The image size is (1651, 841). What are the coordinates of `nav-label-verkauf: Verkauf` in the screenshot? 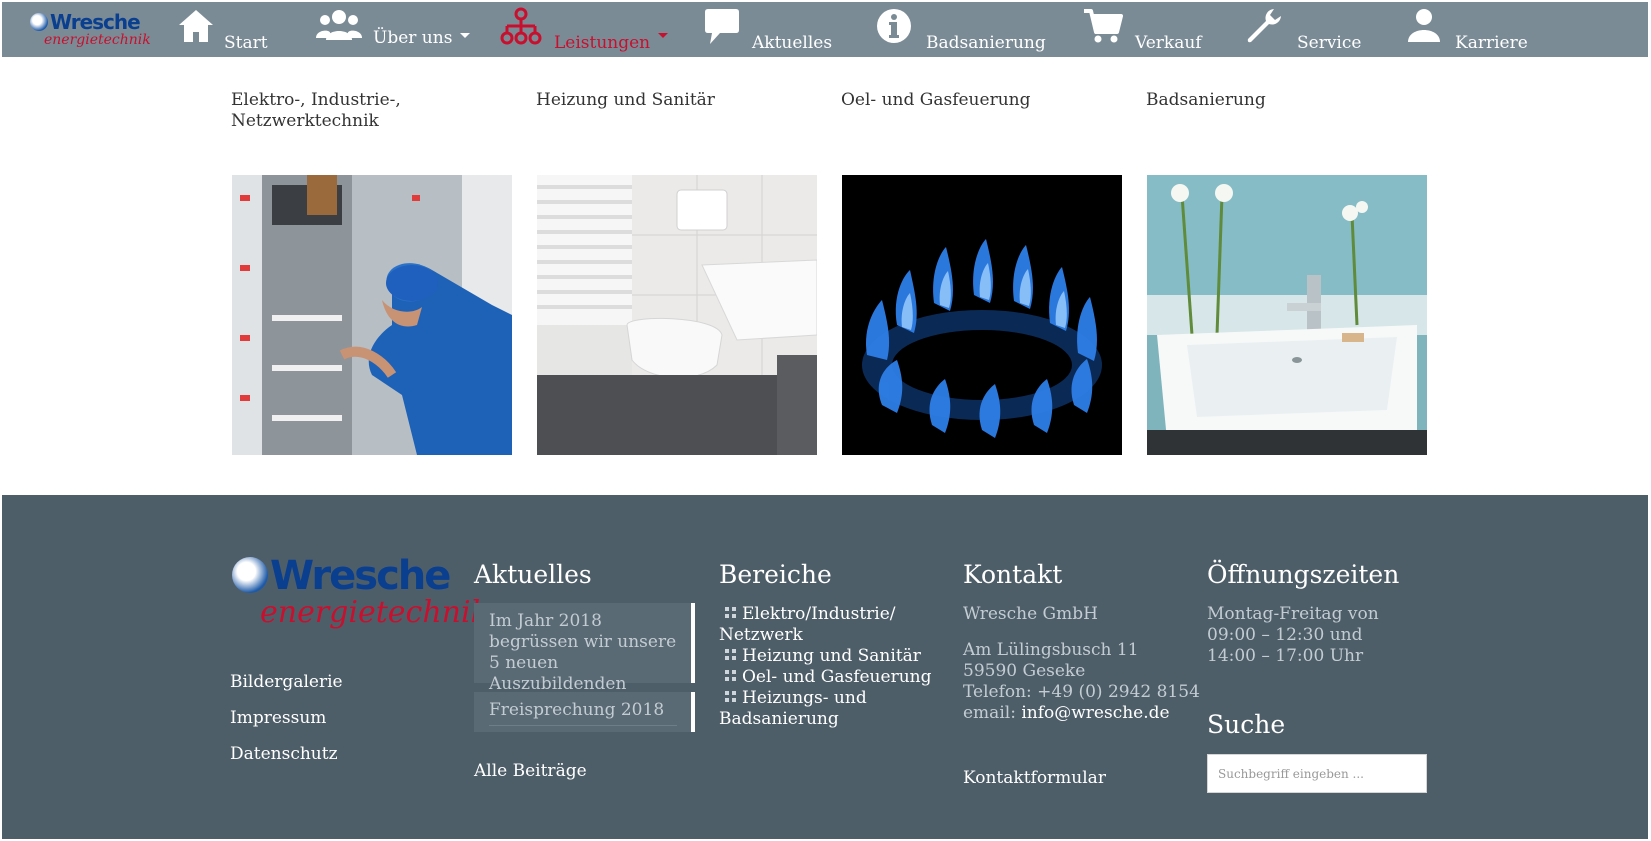 It's located at (1168, 43).